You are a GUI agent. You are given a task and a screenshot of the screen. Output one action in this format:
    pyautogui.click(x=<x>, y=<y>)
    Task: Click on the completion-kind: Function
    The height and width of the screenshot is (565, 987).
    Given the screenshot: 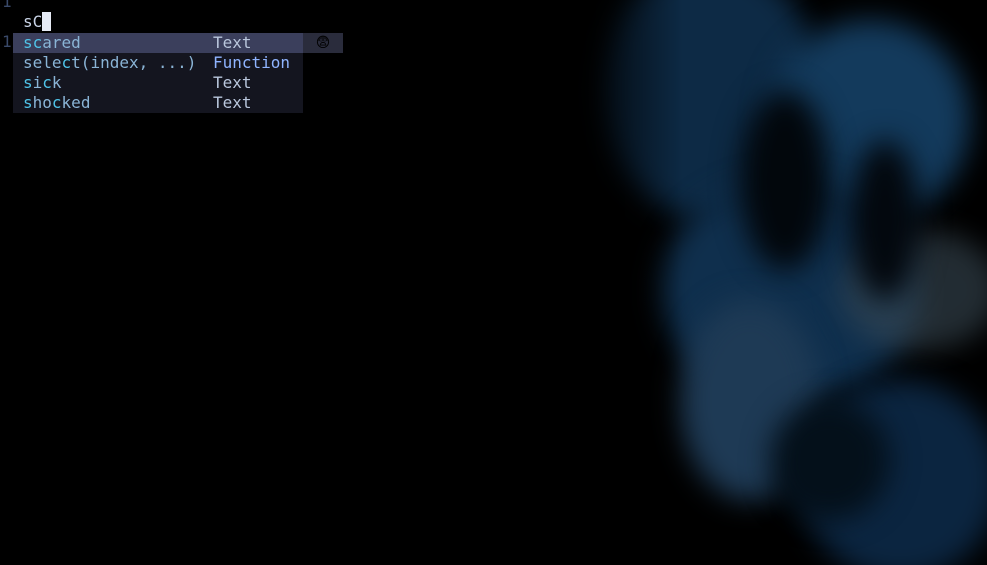 What is the action you would take?
    pyautogui.click(x=252, y=62)
    